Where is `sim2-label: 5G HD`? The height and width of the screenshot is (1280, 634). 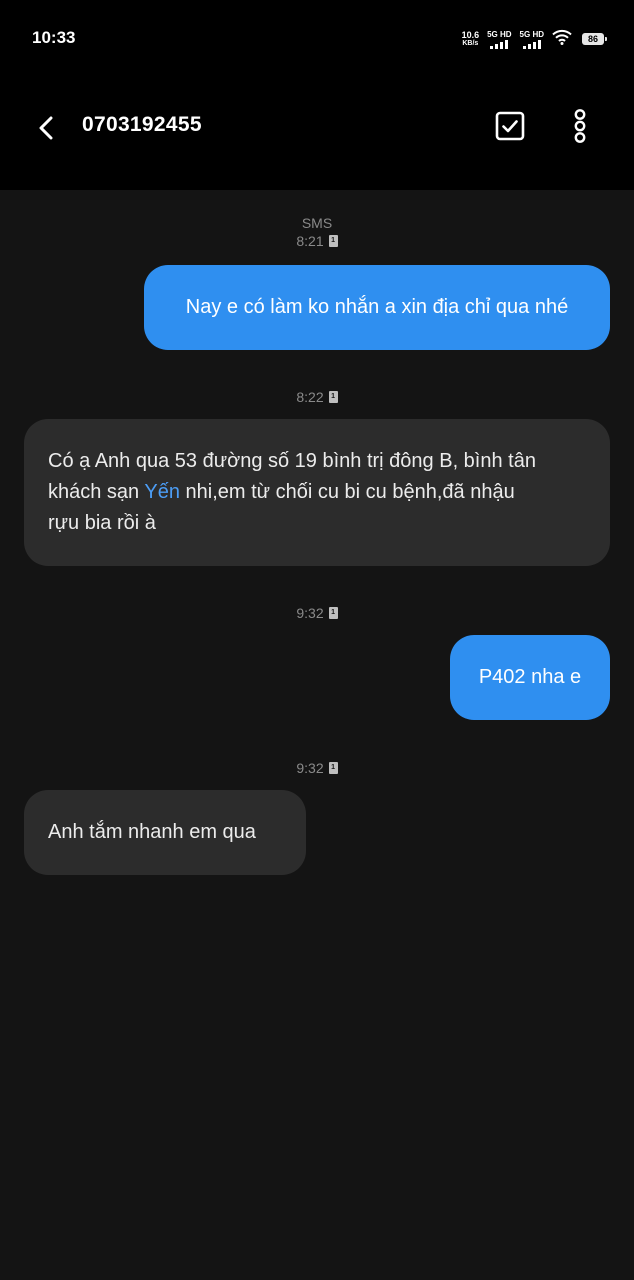
sim2-label: 5G HD is located at coordinates (531, 34).